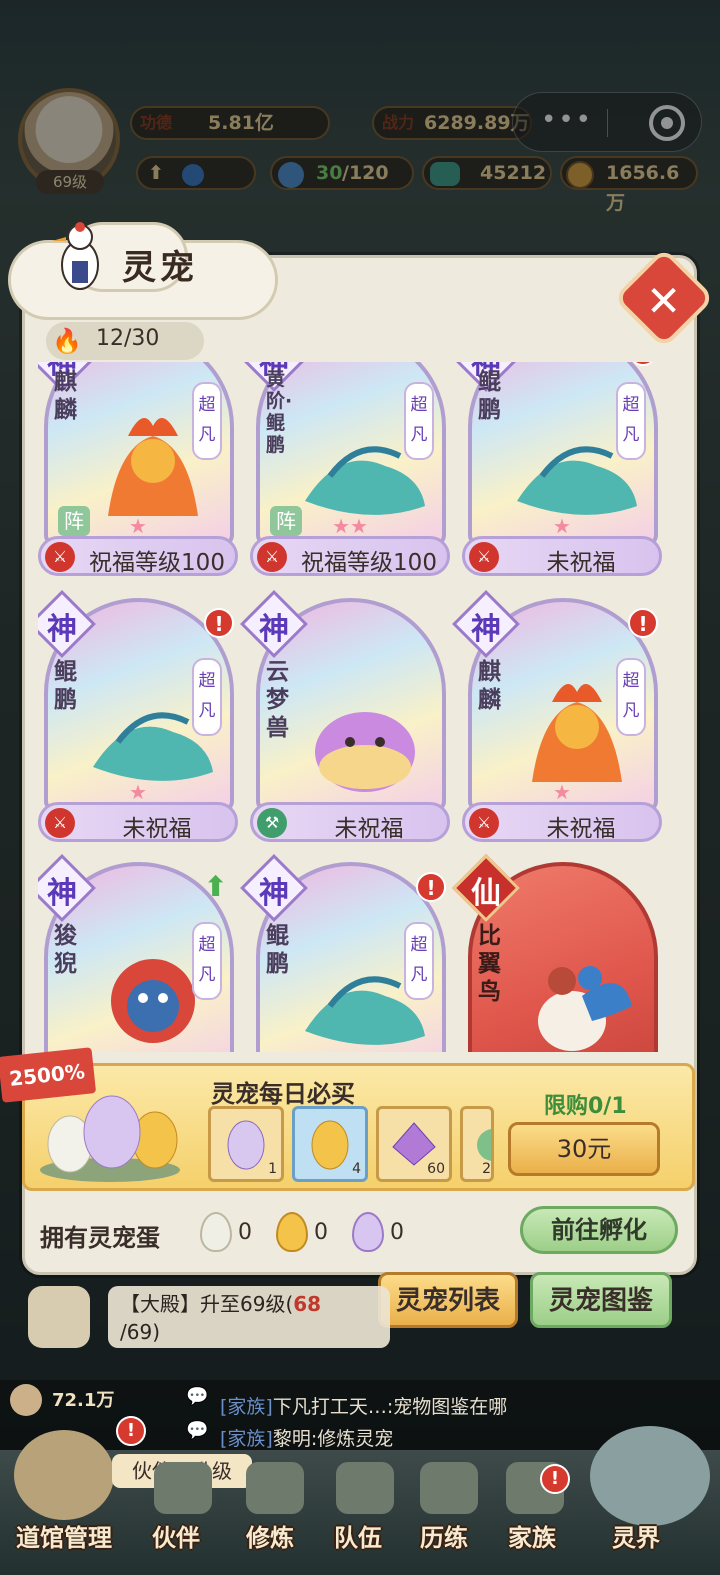 Image resolution: width=720 pixels, height=1575 pixels. Describe the element at coordinates (350, 526) in the screenshot. I see `star-rating: ★★` at that location.